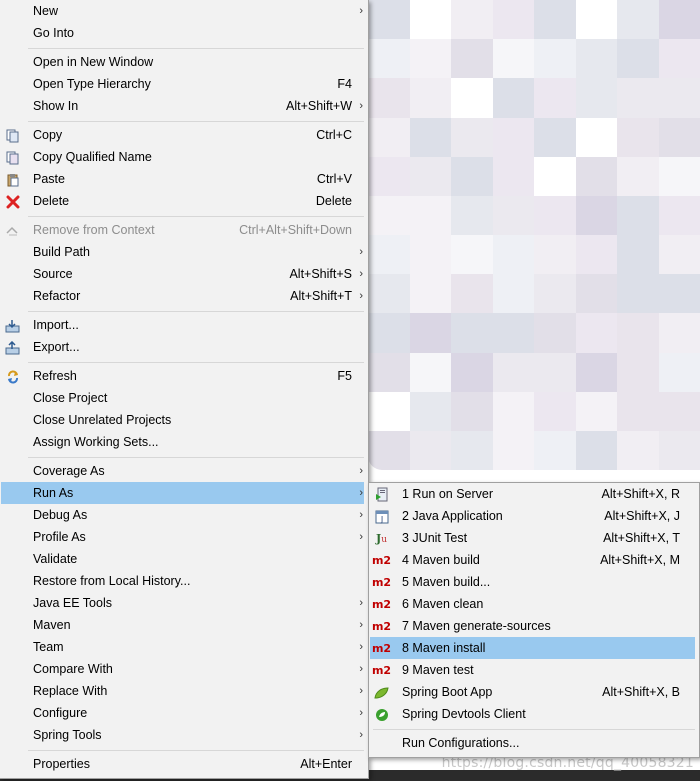 The image size is (700, 781). I want to click on remove-from-context-icon, so click(12, 230).